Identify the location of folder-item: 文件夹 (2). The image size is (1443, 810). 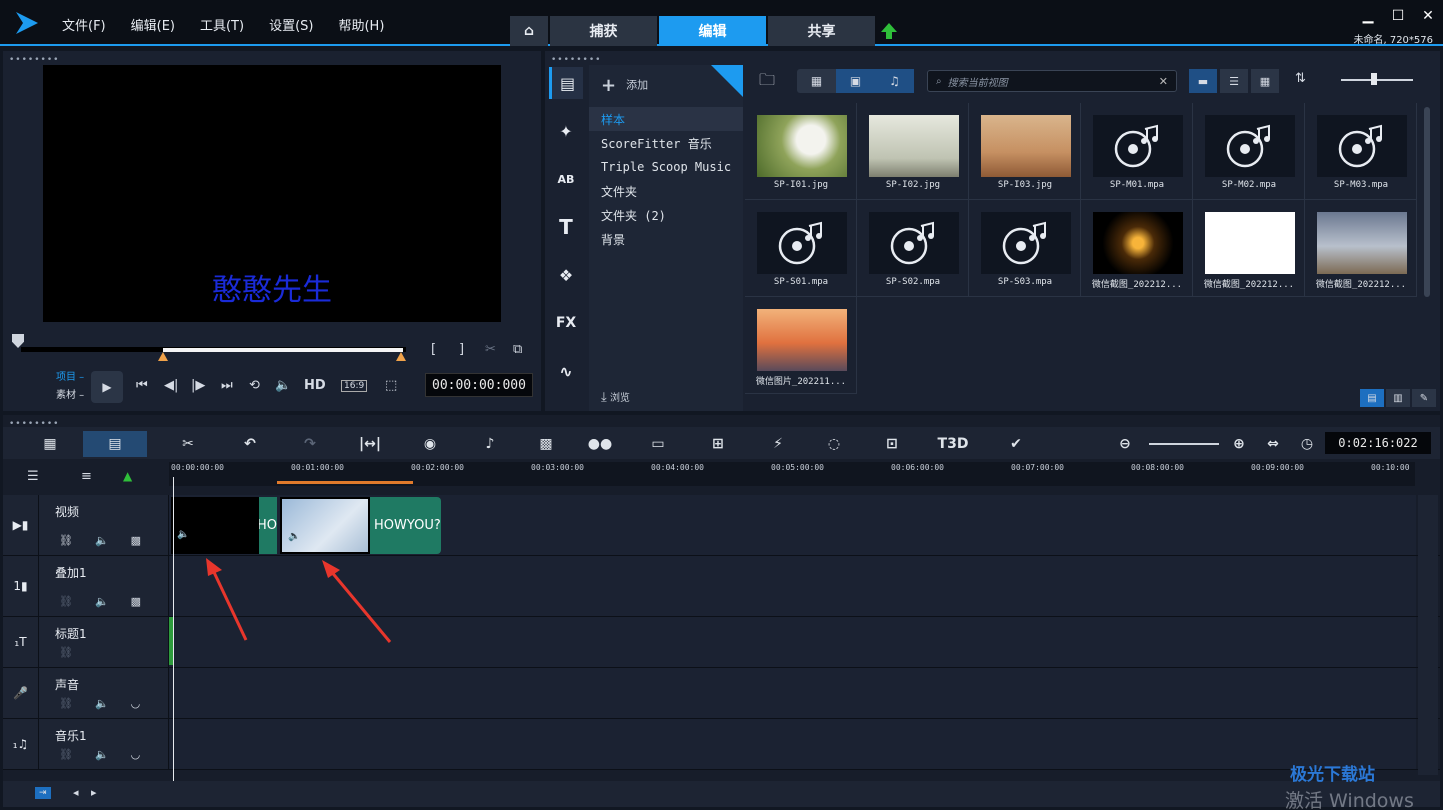
(666, 215).